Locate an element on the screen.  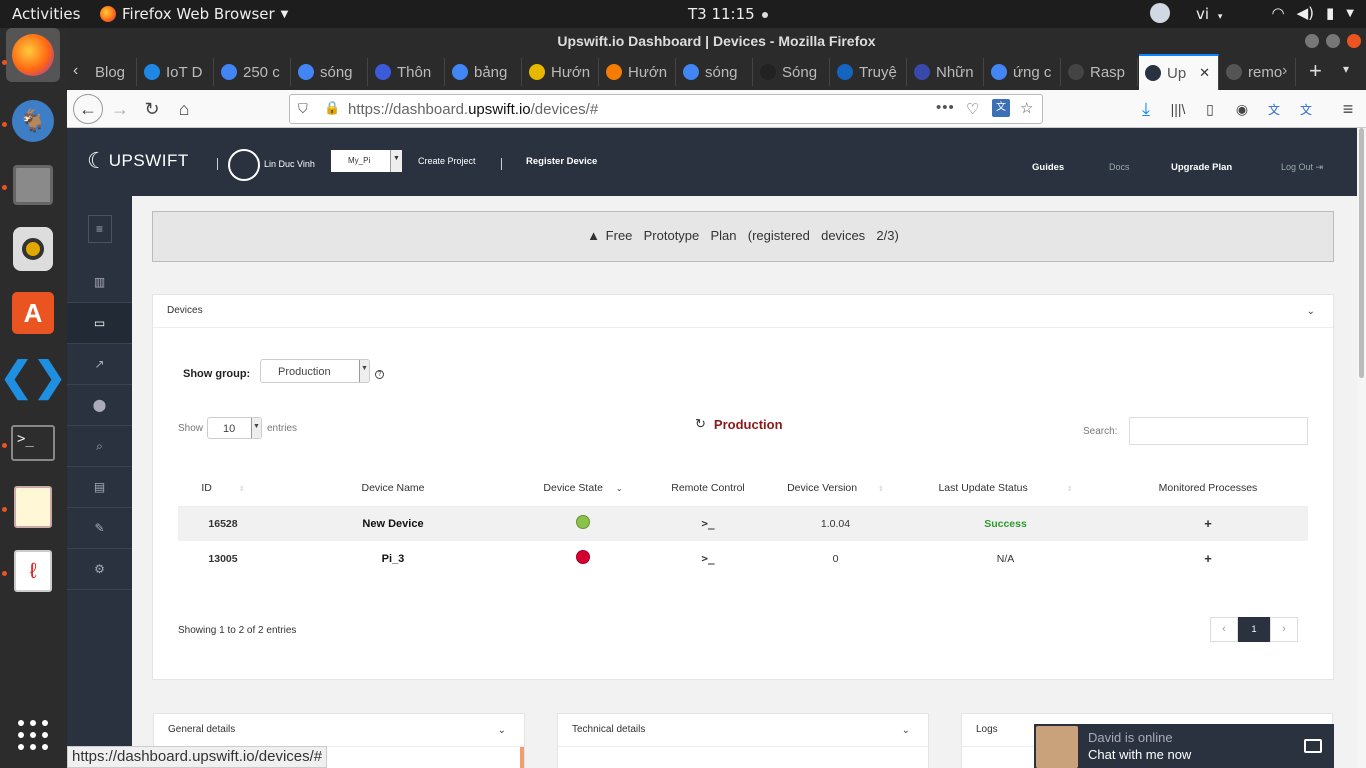
dock-rhythmbox is located at coordinates (33, 249).